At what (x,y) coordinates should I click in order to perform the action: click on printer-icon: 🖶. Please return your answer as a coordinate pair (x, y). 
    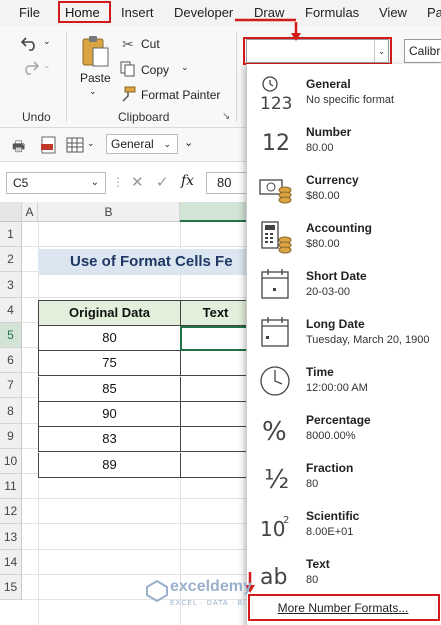
    Looking at the image, I should click on (18, 148).